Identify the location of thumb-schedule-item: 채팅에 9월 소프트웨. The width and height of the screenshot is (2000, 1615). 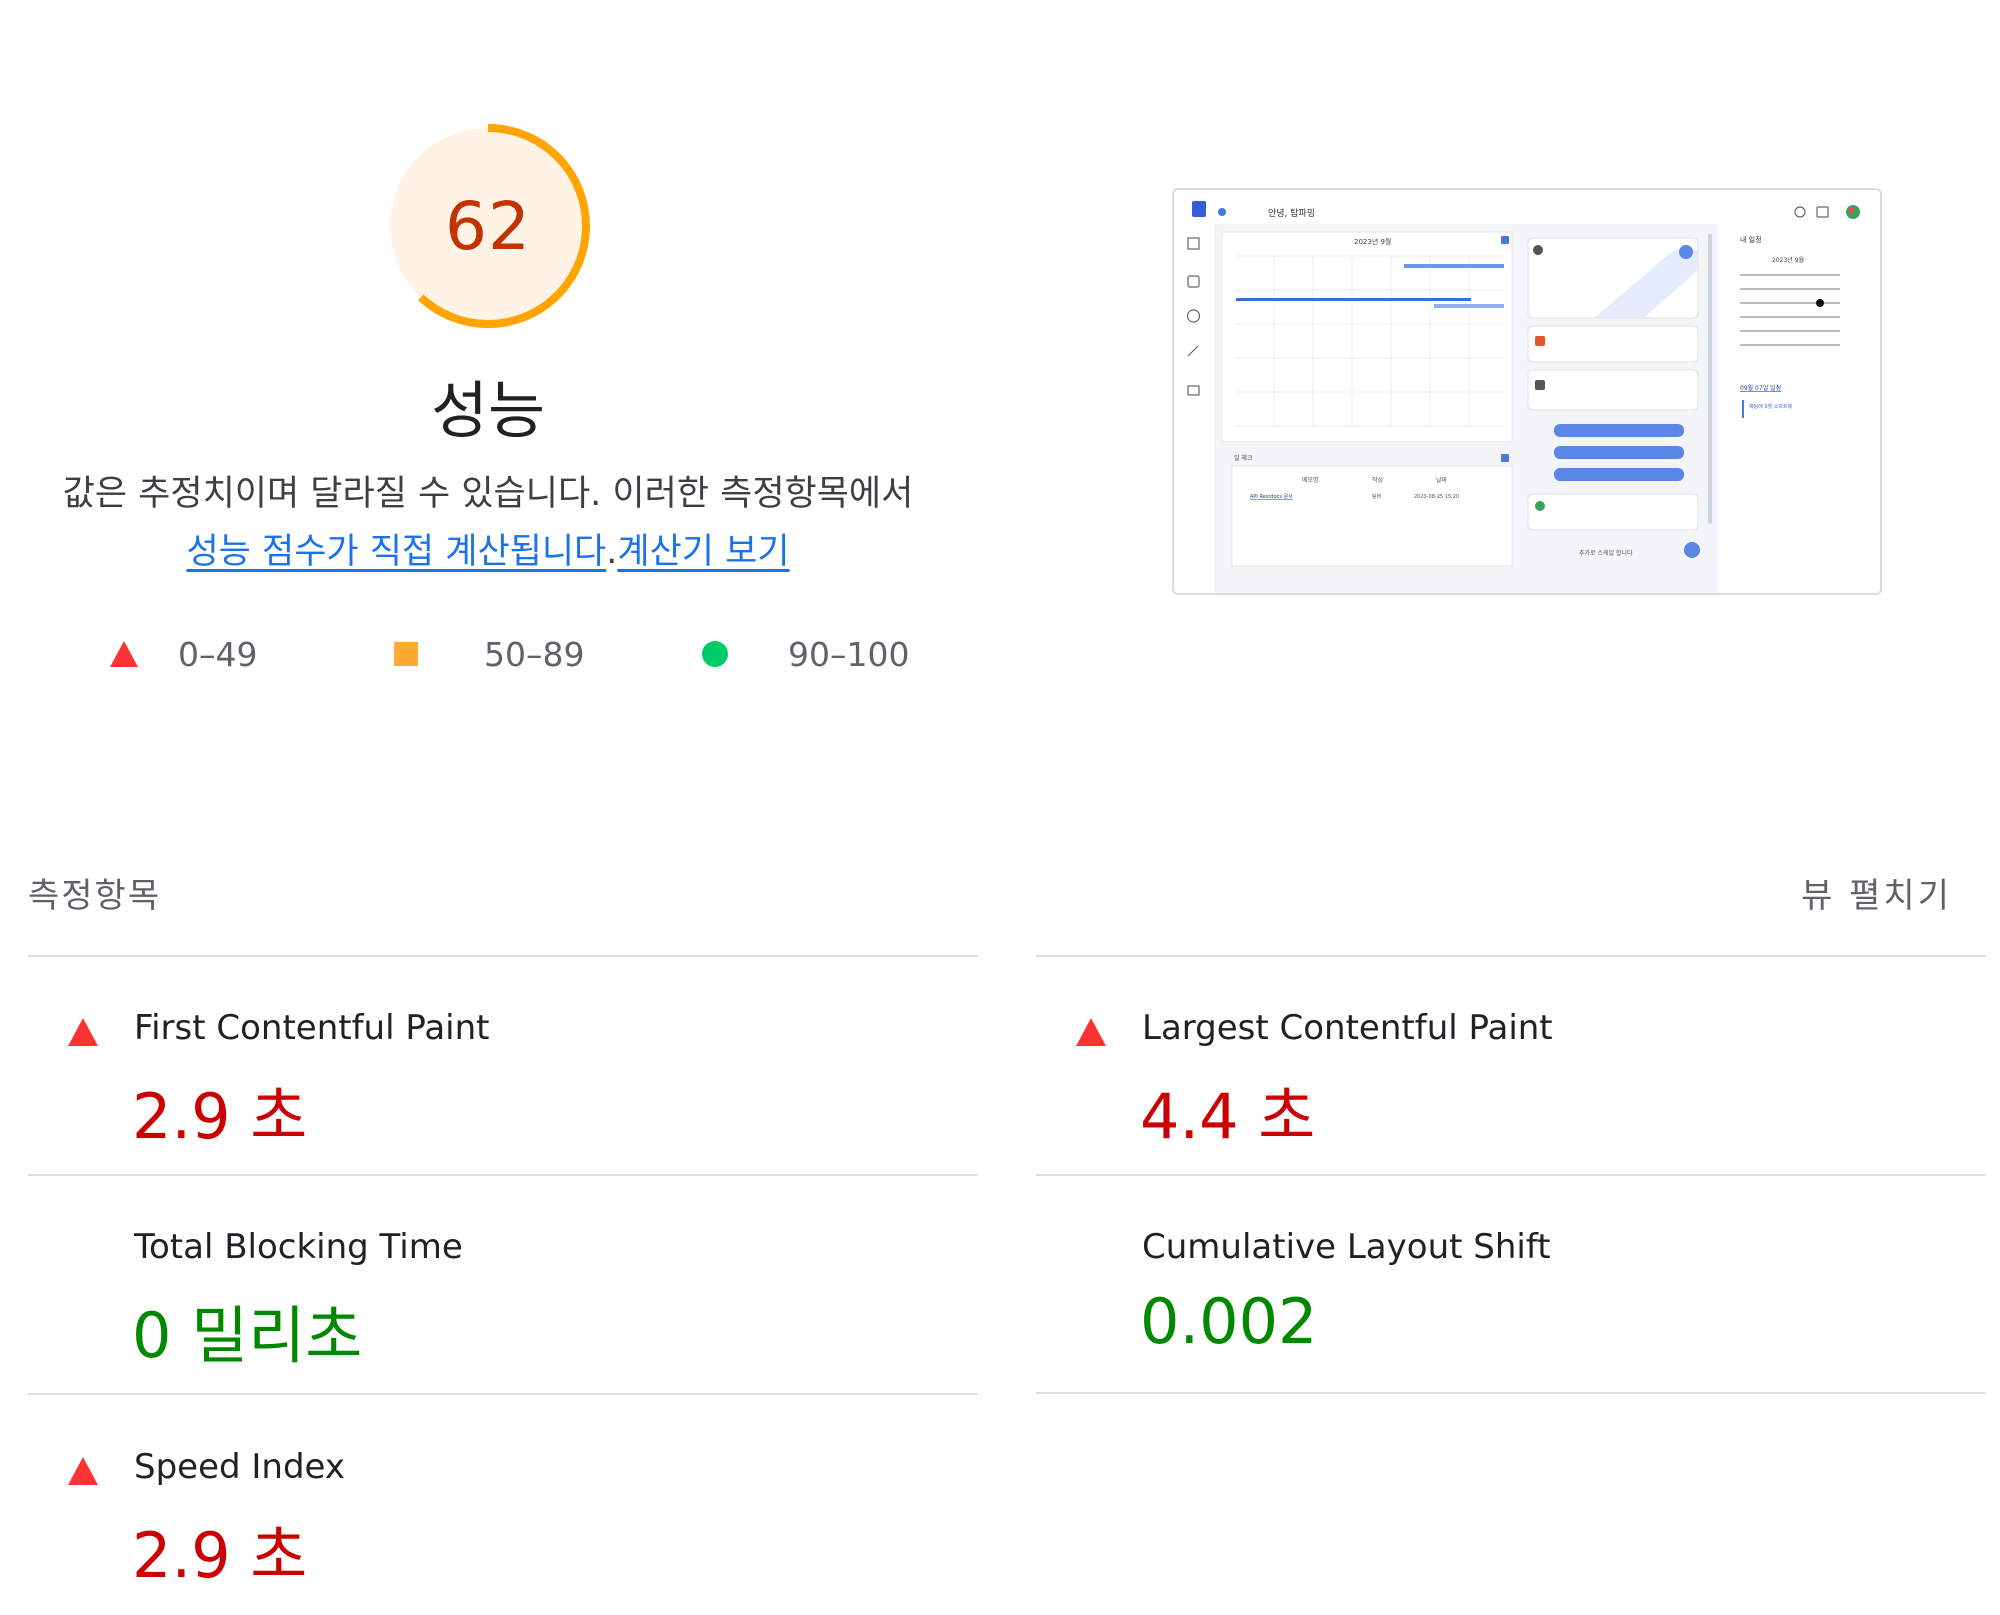
(1771, 406).